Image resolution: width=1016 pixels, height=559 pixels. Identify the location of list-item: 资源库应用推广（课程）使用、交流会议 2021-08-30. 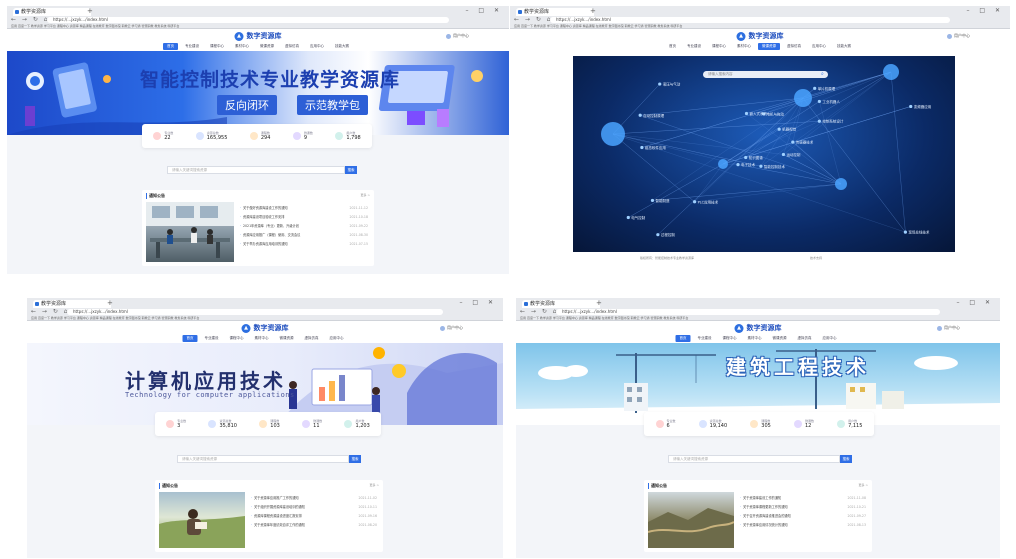
(304, 235).